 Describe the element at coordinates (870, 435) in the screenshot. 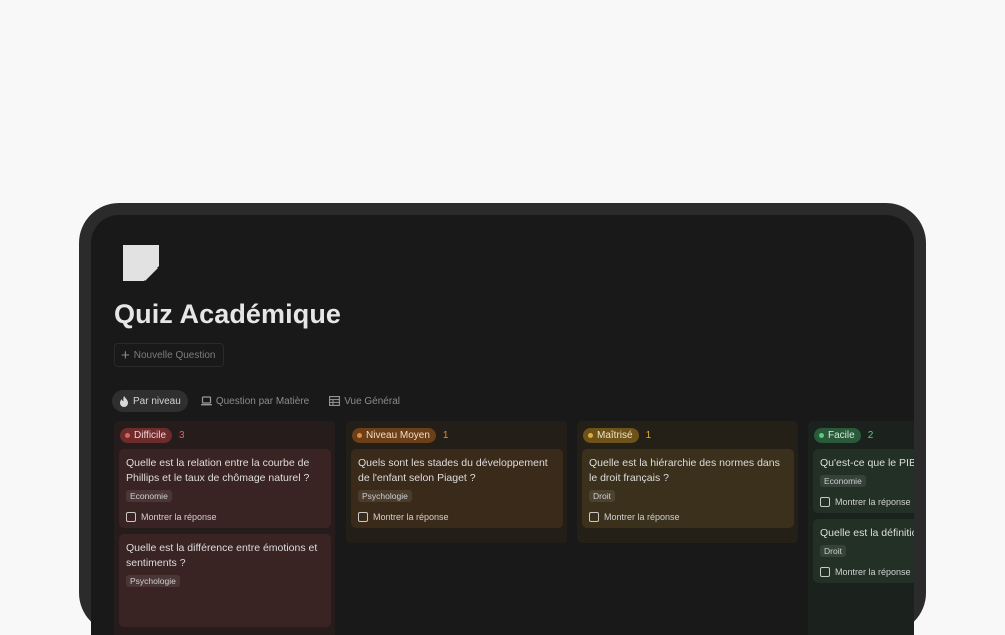

I see `column-count: 2` at that location.